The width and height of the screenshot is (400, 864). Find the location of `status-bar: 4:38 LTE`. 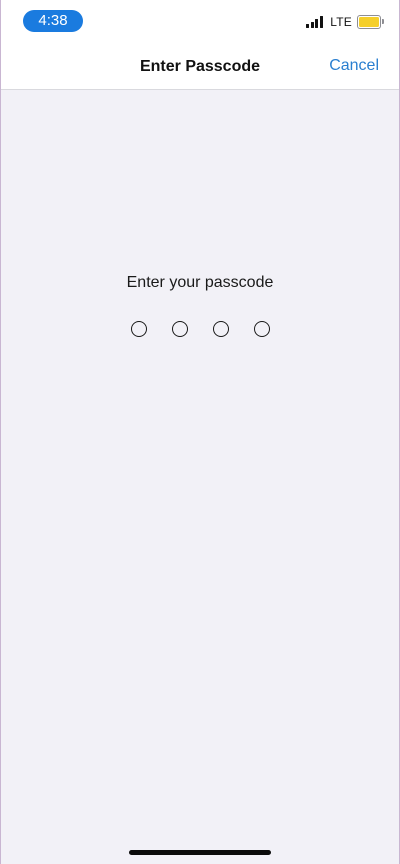

status-bar: 4:38 LTE is located at coordinates (200, 22).